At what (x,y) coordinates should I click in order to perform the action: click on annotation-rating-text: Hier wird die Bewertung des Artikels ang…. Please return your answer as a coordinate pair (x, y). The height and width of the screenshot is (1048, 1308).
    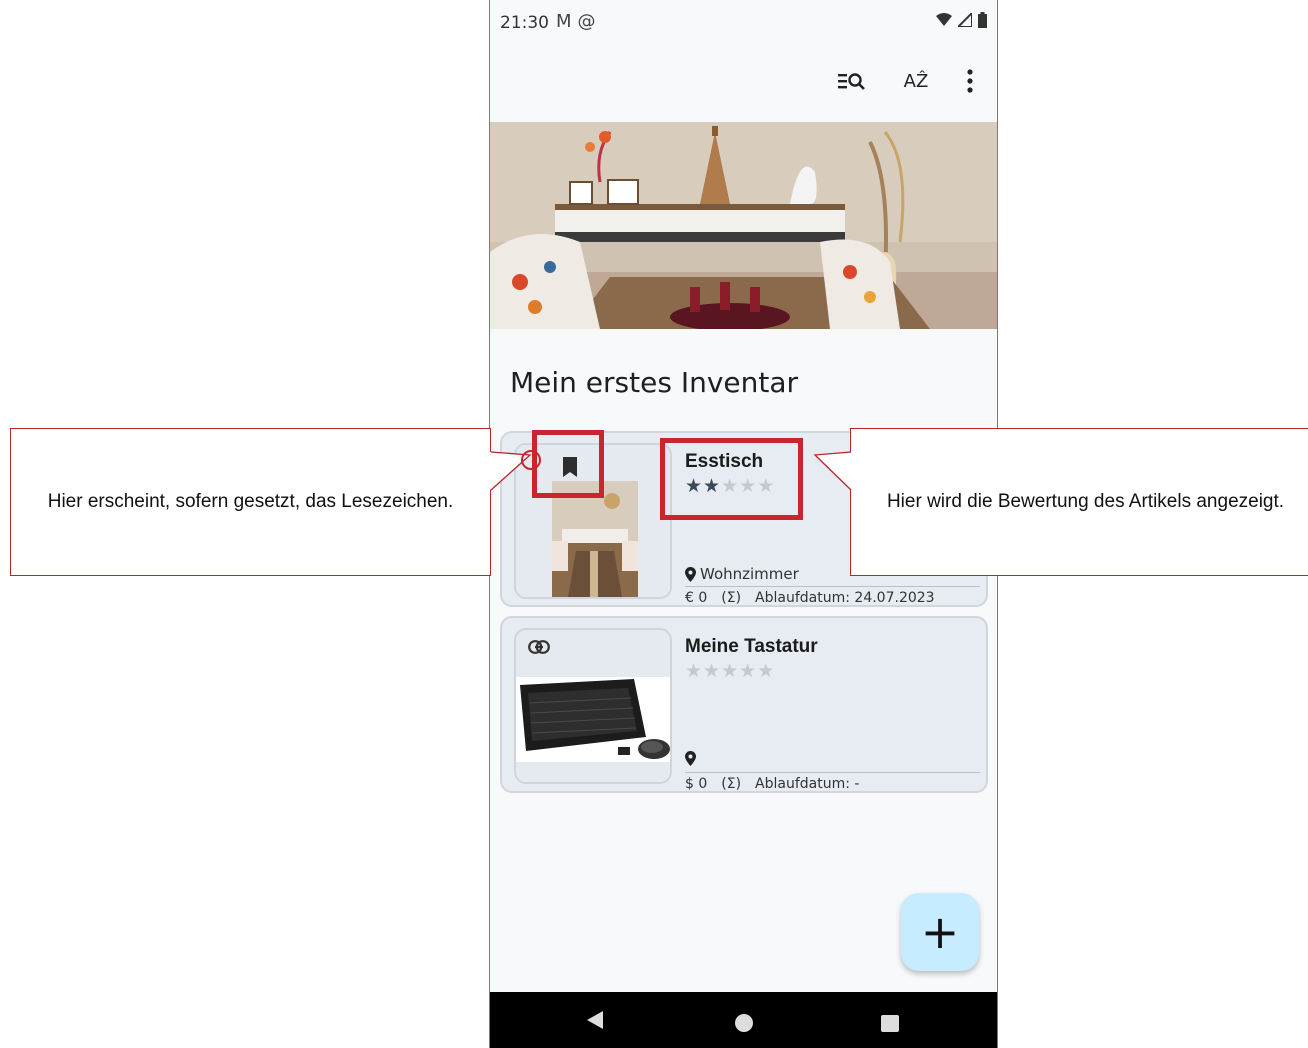
    Looking at the image, I should click on (1085, 501).